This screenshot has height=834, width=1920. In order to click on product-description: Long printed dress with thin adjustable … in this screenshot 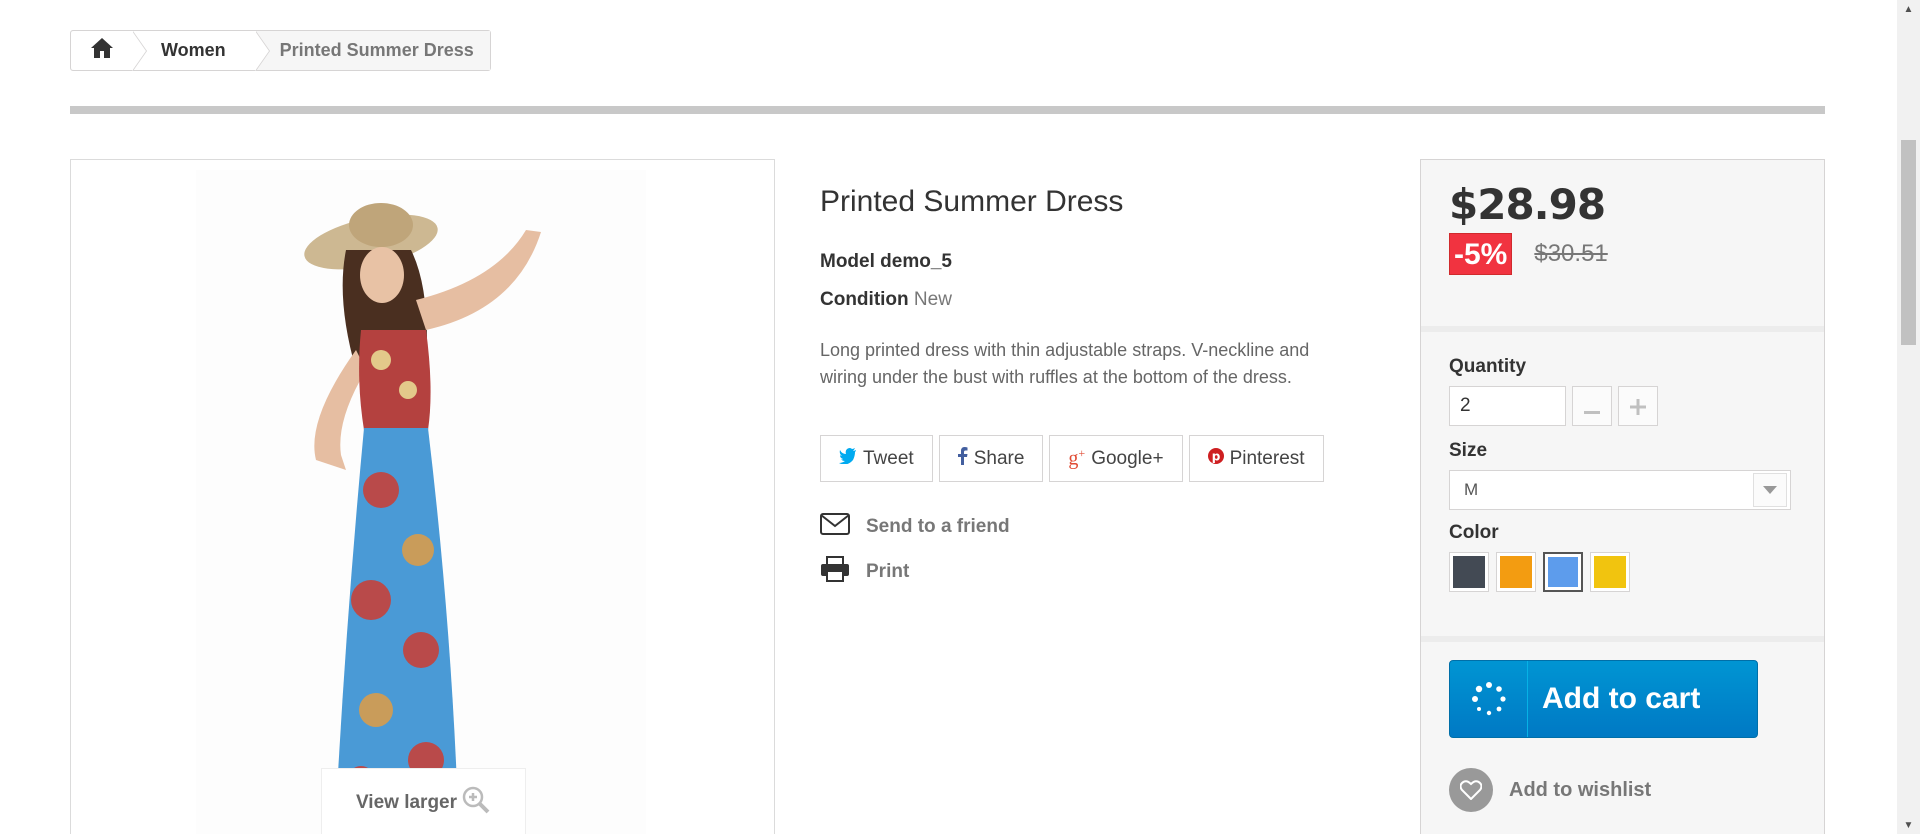, I will do `click(1065, 363)`.